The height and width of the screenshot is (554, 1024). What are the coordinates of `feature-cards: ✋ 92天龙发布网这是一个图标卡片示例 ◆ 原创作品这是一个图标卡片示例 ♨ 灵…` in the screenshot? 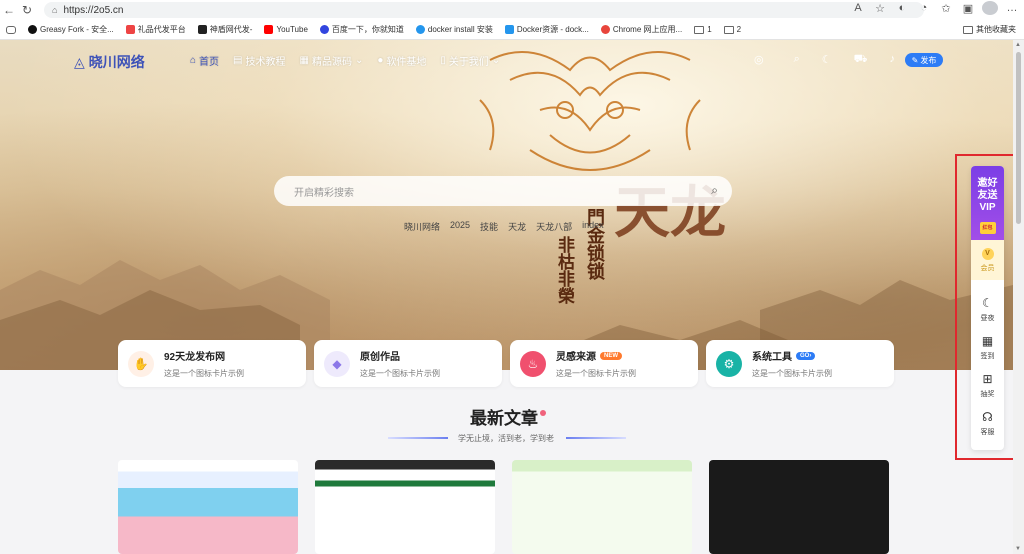 It's located at (506, 363).